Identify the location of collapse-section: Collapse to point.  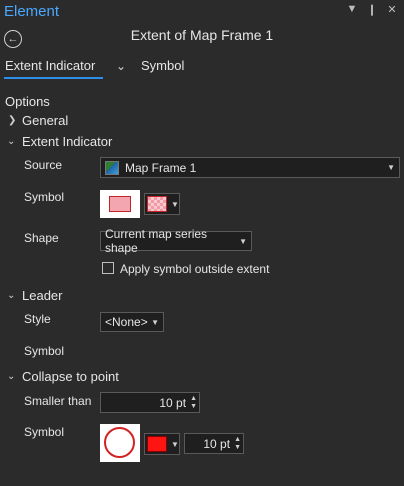
(70, 376).